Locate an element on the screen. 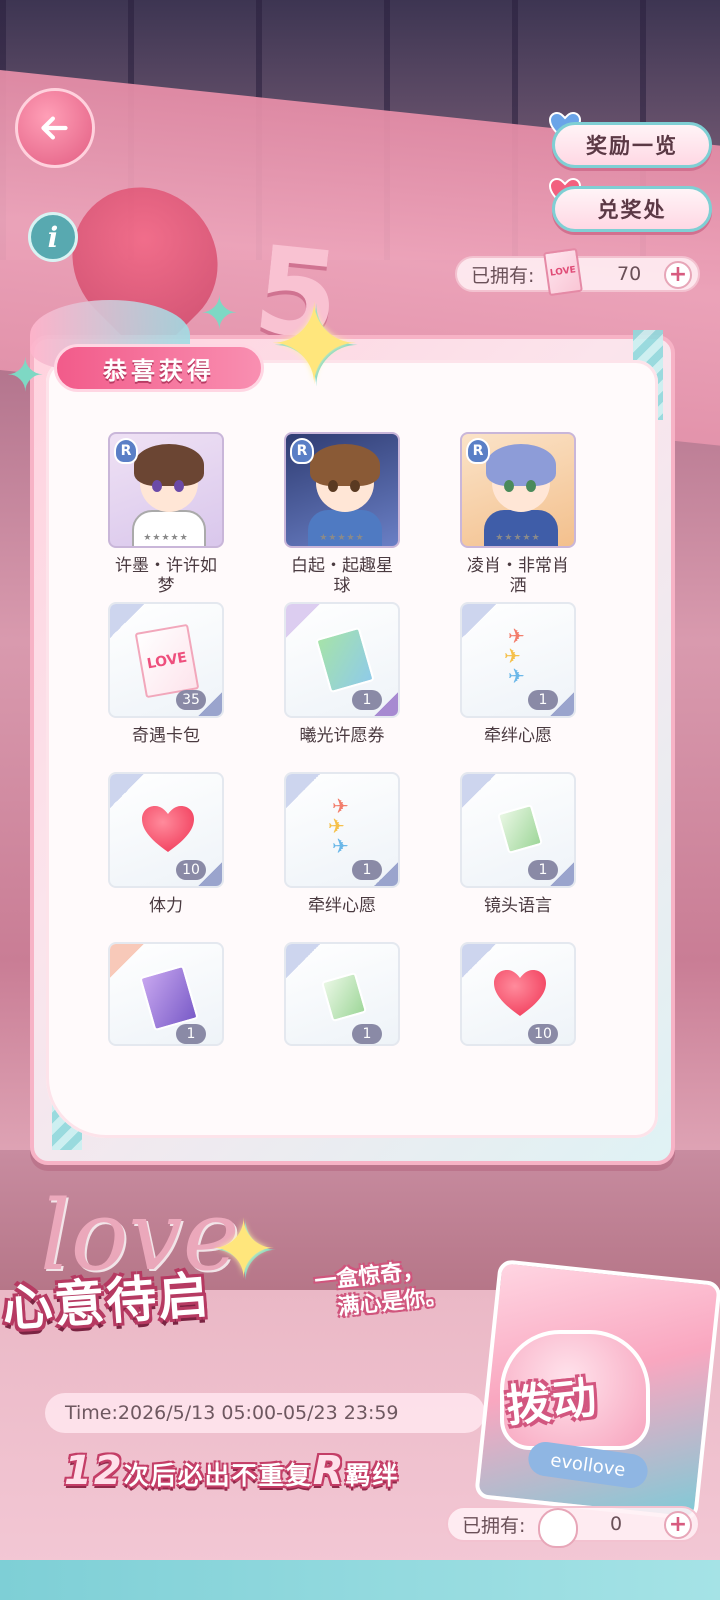  reward-item: LOVE 35 奇遇卡包 is located at coordinates (166, 674).